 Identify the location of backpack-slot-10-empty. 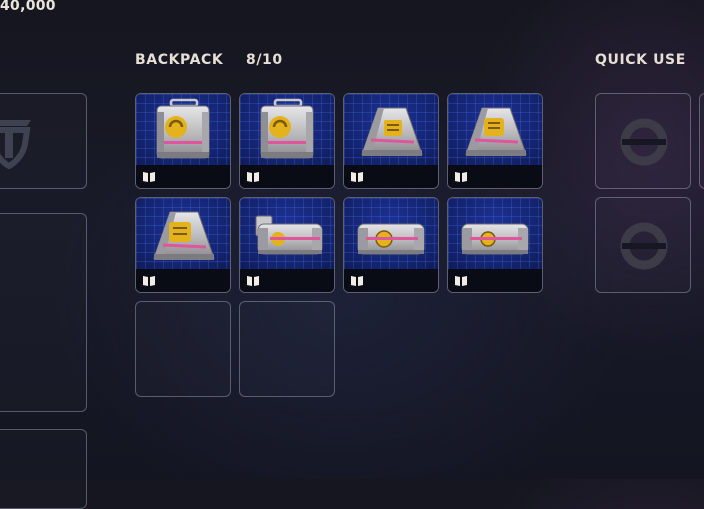
(287, 349).